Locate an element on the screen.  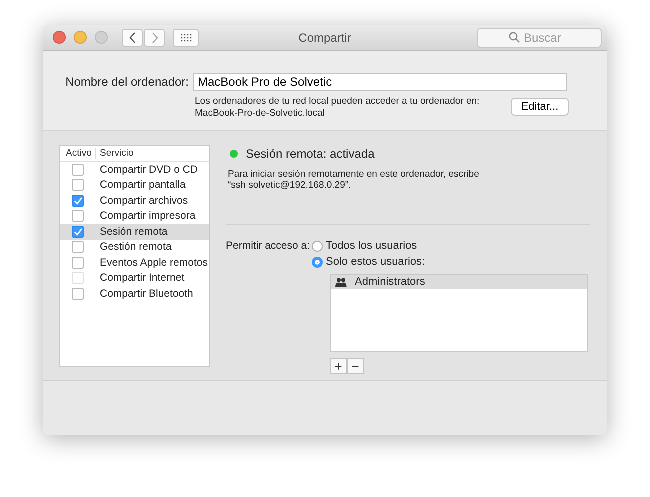
list-item: Compartir impresora is located at coordinates (146, 216).